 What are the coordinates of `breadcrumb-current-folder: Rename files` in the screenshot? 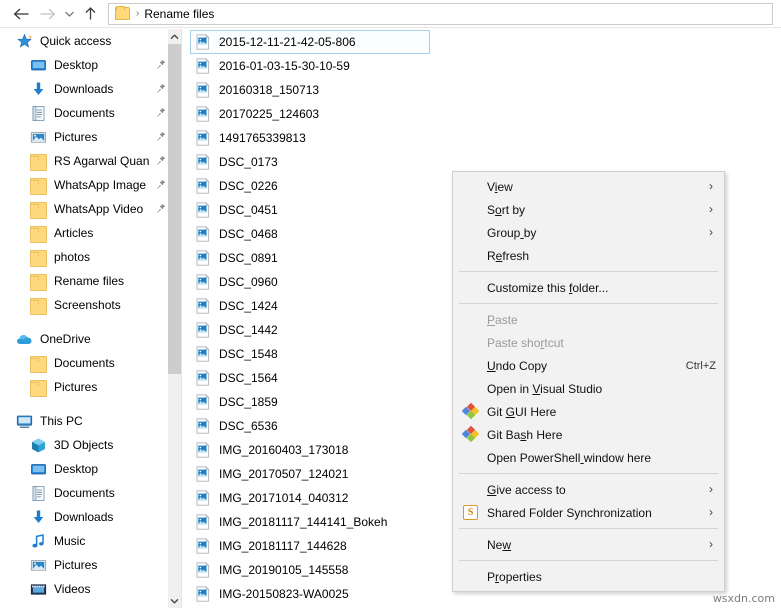 It's located at (179, 14).